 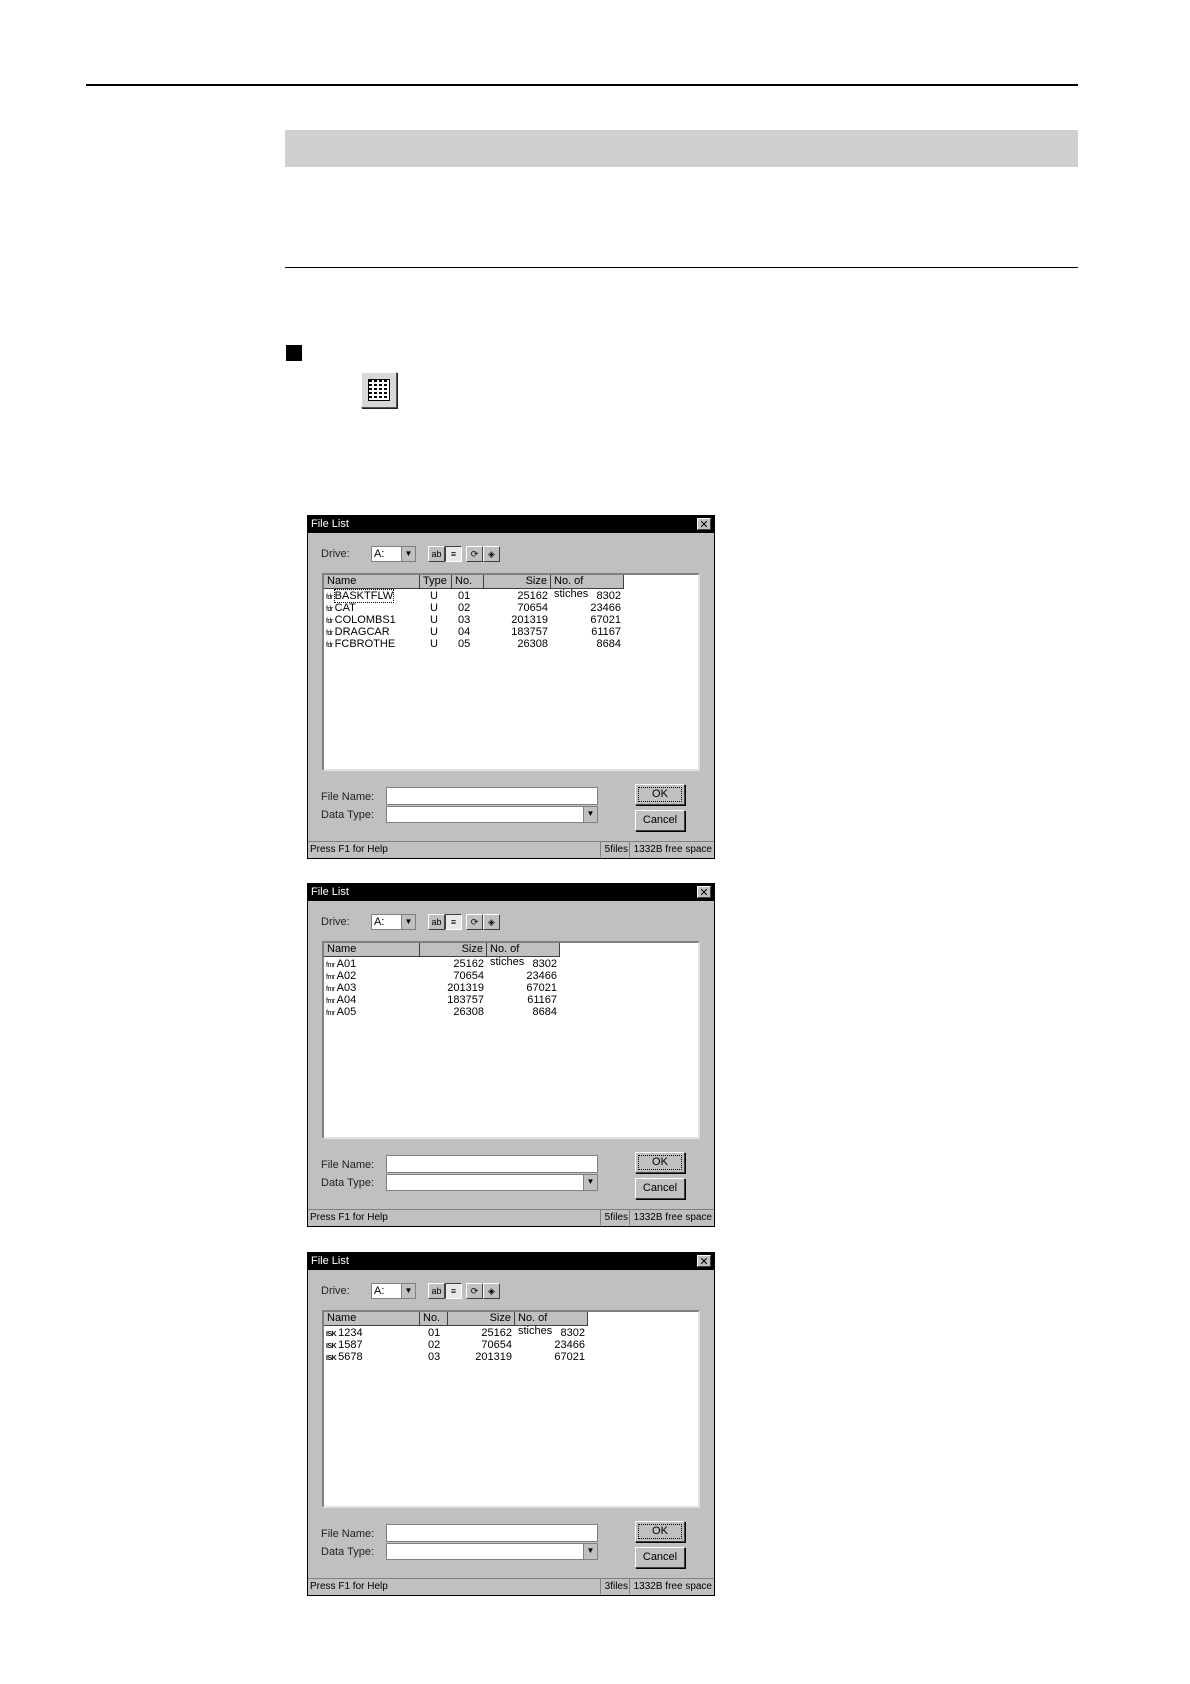 I want to click on file-name: A04, so click(x=346, y=1000).